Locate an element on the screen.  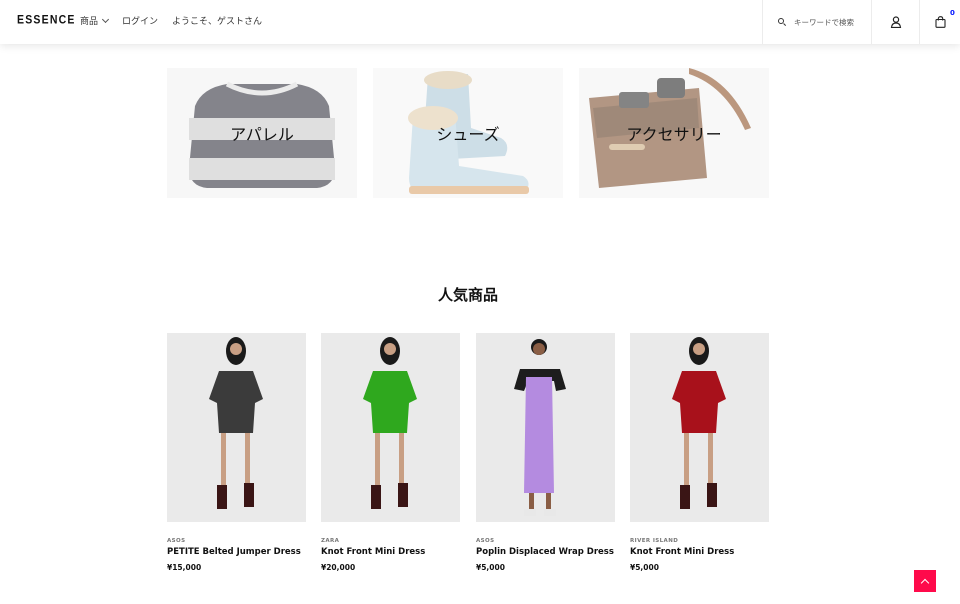
bag-icon is located at coordinates (940, 22).